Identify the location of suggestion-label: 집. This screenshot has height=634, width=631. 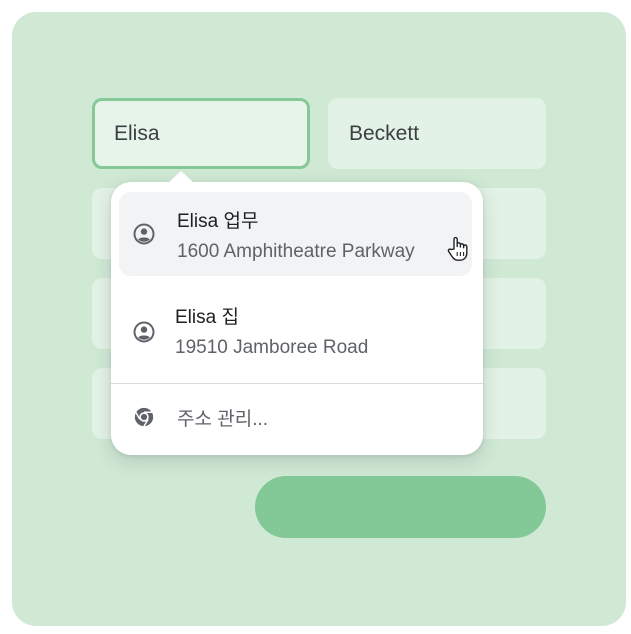
(230, 317).